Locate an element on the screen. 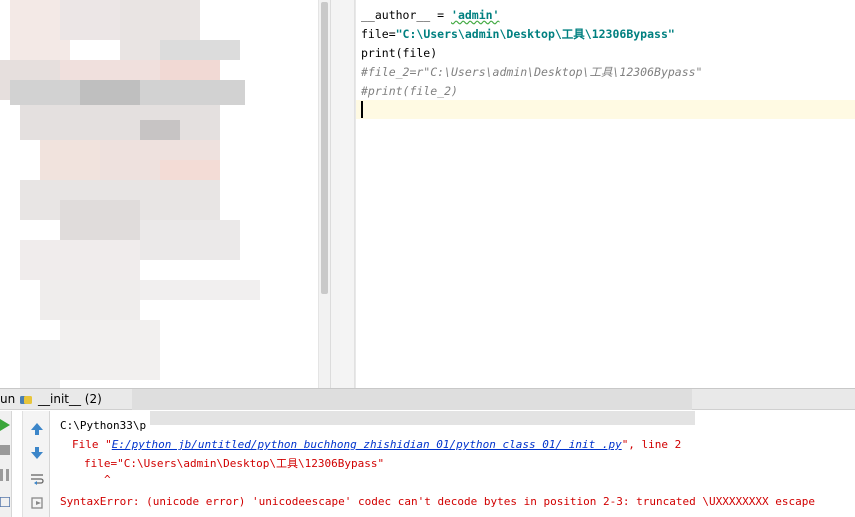  code-line-1: __author__ = 'admin' is located at coordinates (430, 15).